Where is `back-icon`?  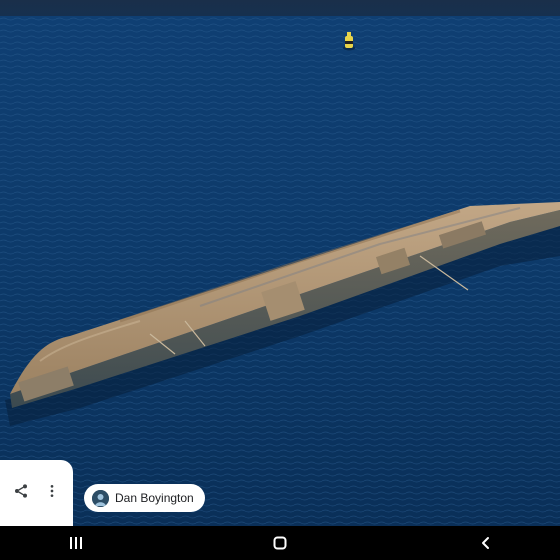
back-icon is located at coordinates (486, 543).